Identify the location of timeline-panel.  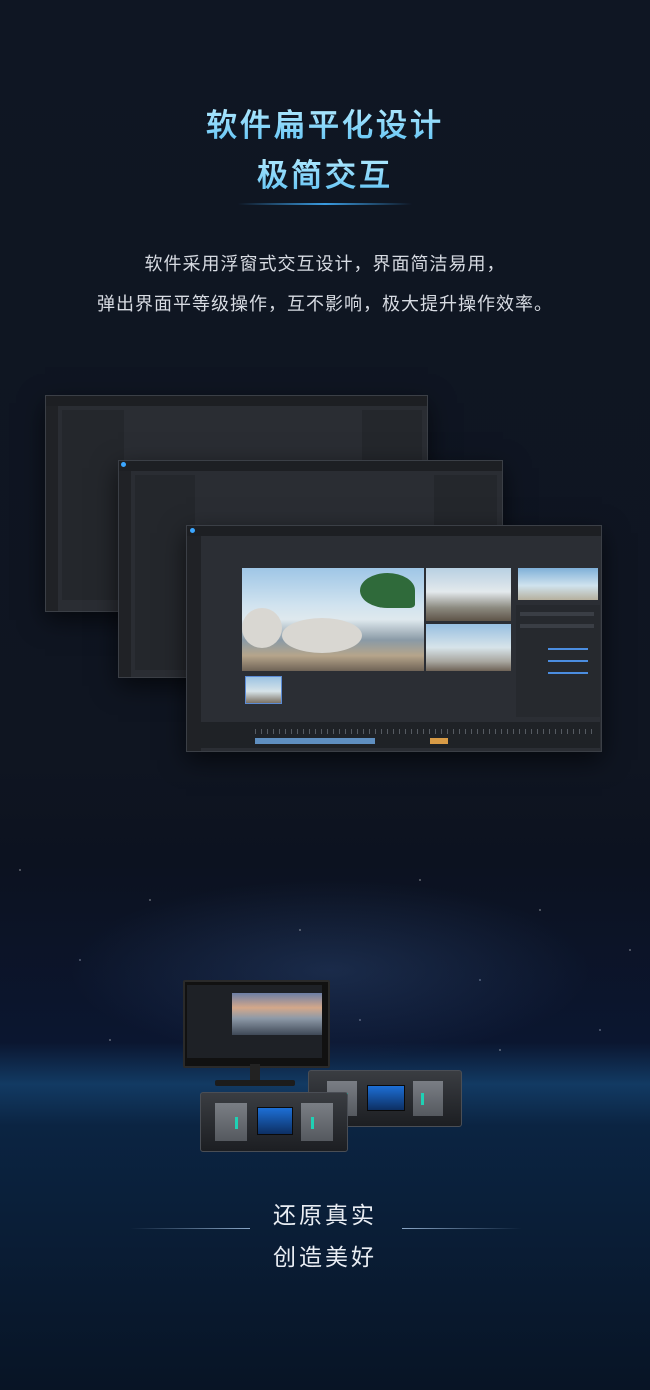
(400, 735).